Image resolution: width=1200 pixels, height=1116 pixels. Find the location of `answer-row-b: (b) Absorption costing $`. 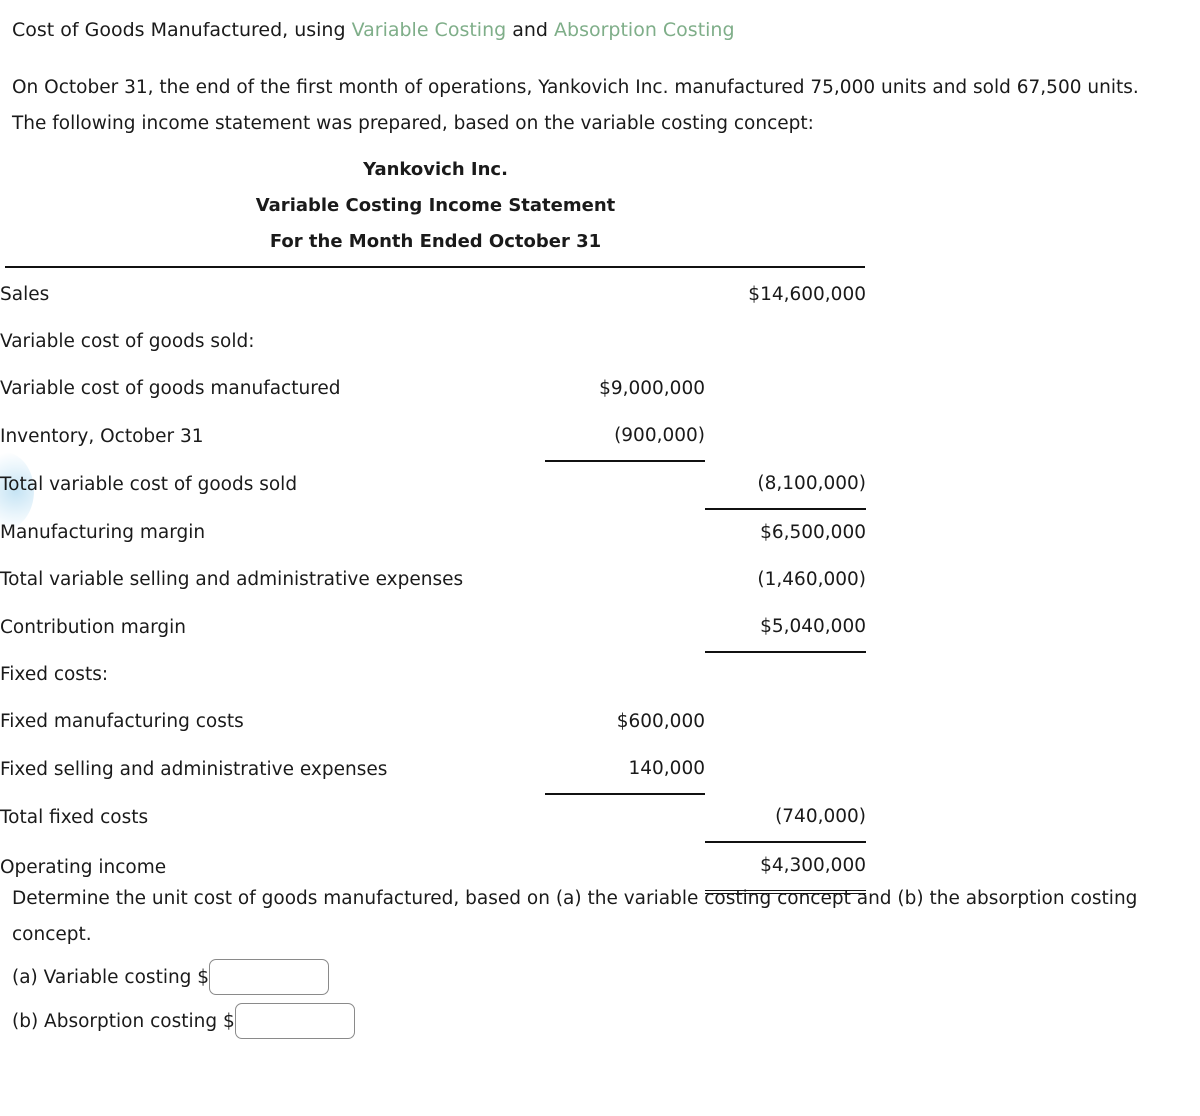

answer-row-b: (b) Absorption costing $ is located at coordinates (183, 1021).